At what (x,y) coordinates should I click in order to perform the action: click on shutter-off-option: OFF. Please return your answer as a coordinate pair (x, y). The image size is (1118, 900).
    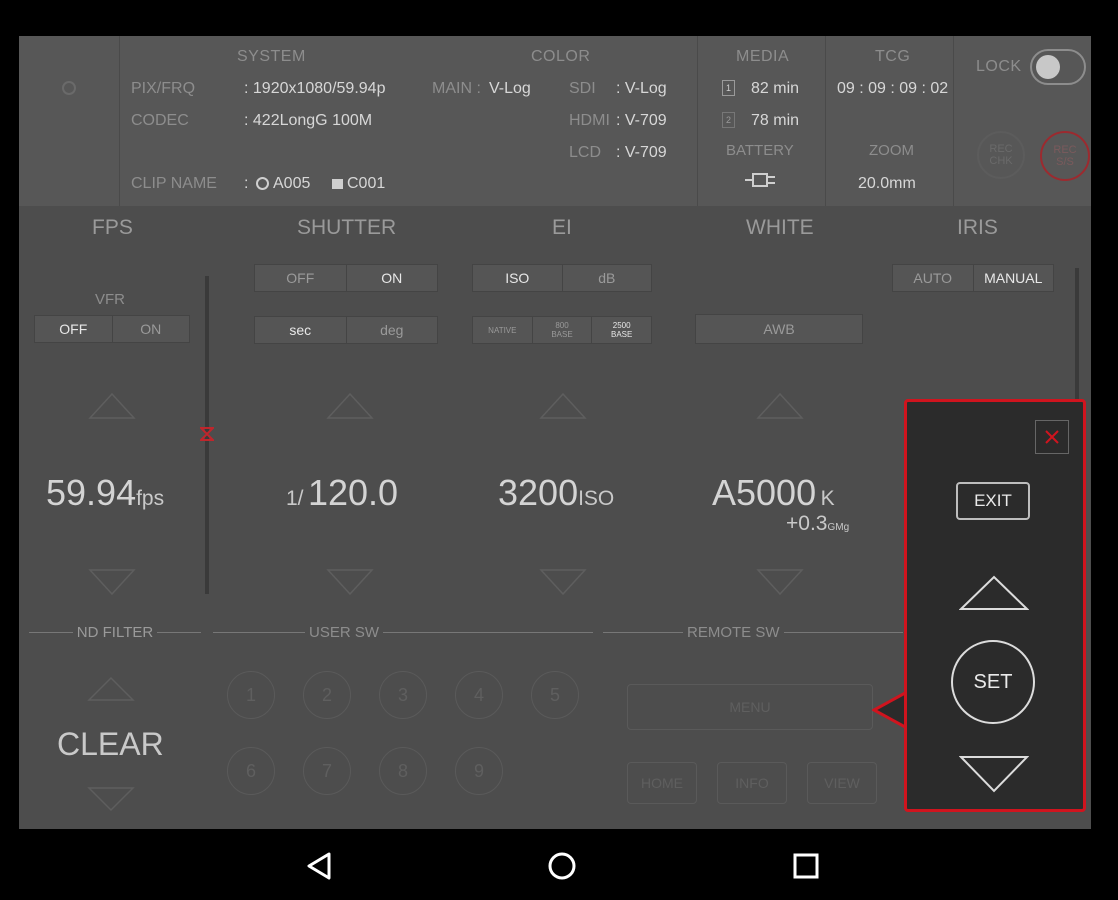
    Looking at the image, I should click on (301, 278).